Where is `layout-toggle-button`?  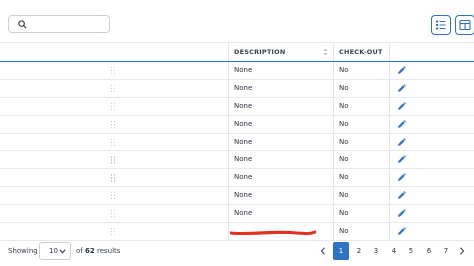
layout-toggle-button is located at coordinates (464, 25).